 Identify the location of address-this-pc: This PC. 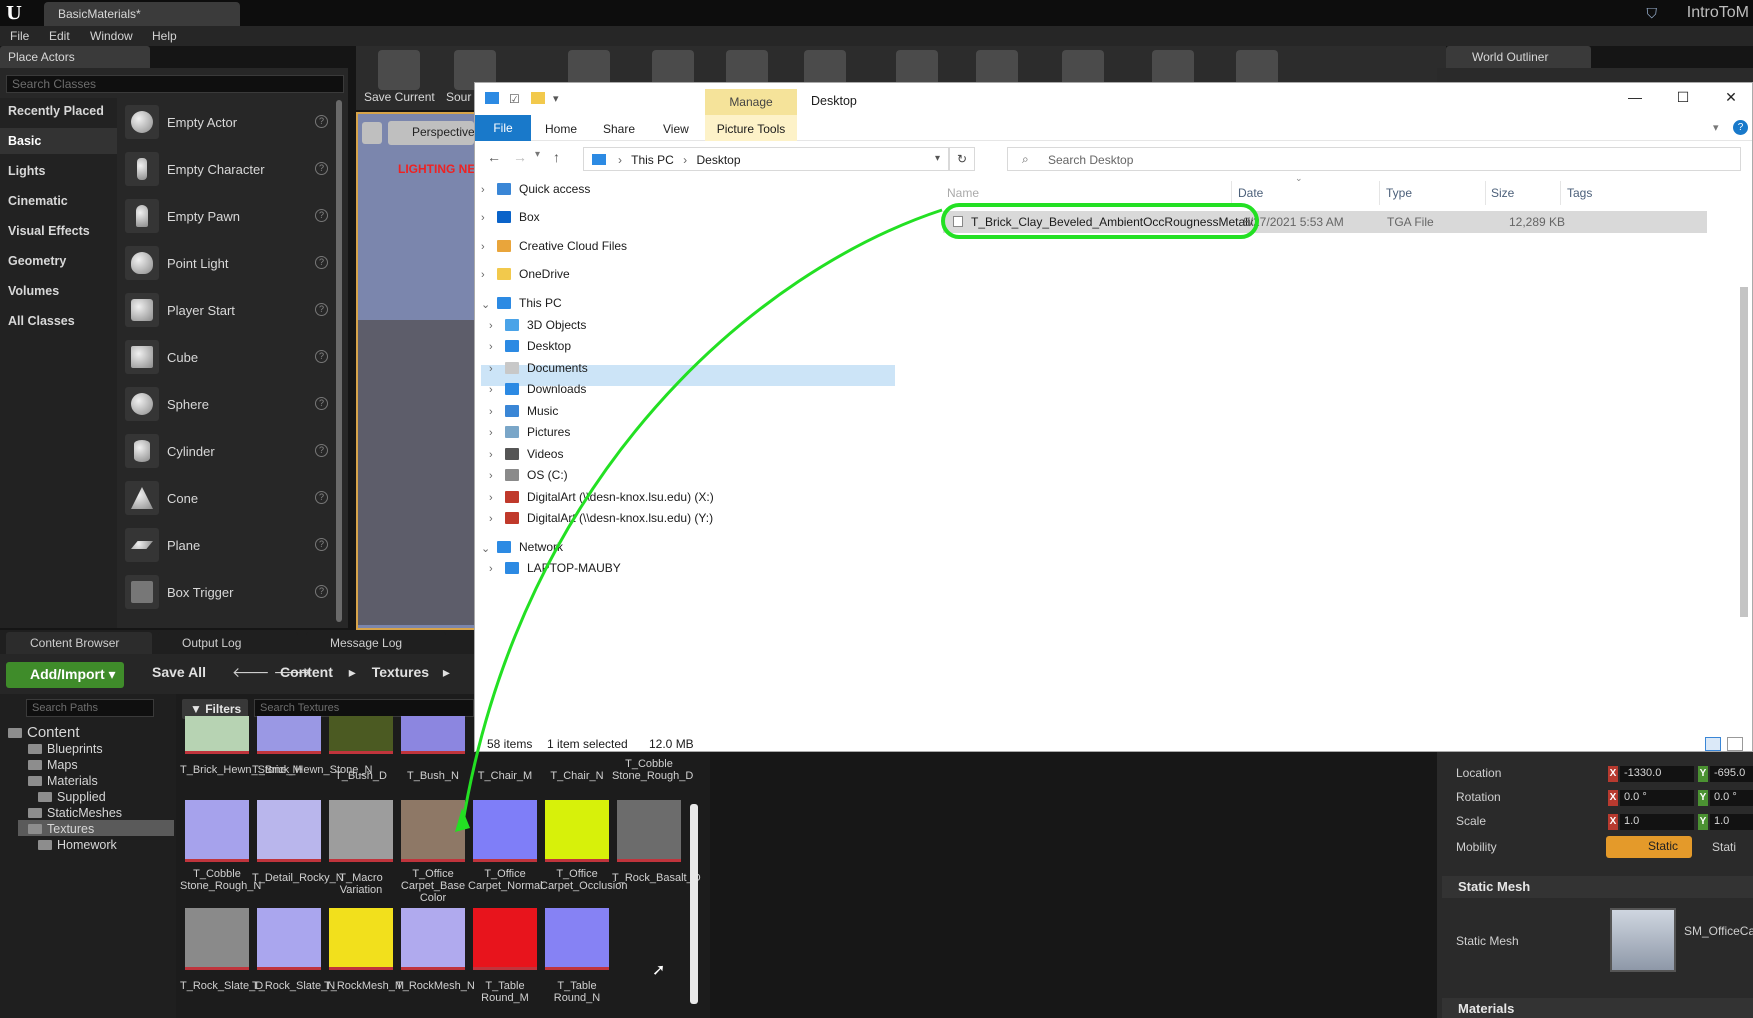
(652, 160).